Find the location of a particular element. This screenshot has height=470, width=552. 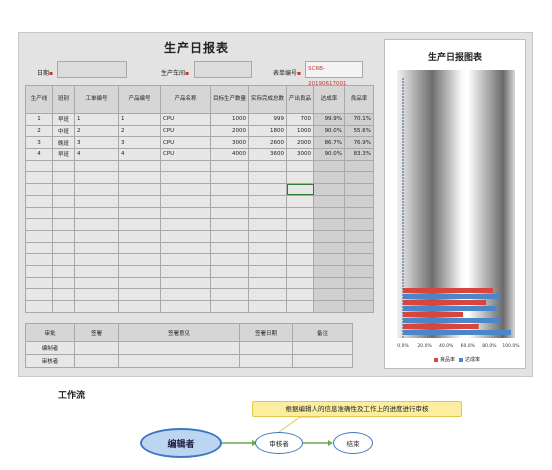

workflow-node-end: 结束 is located at coordinates (353, 443).